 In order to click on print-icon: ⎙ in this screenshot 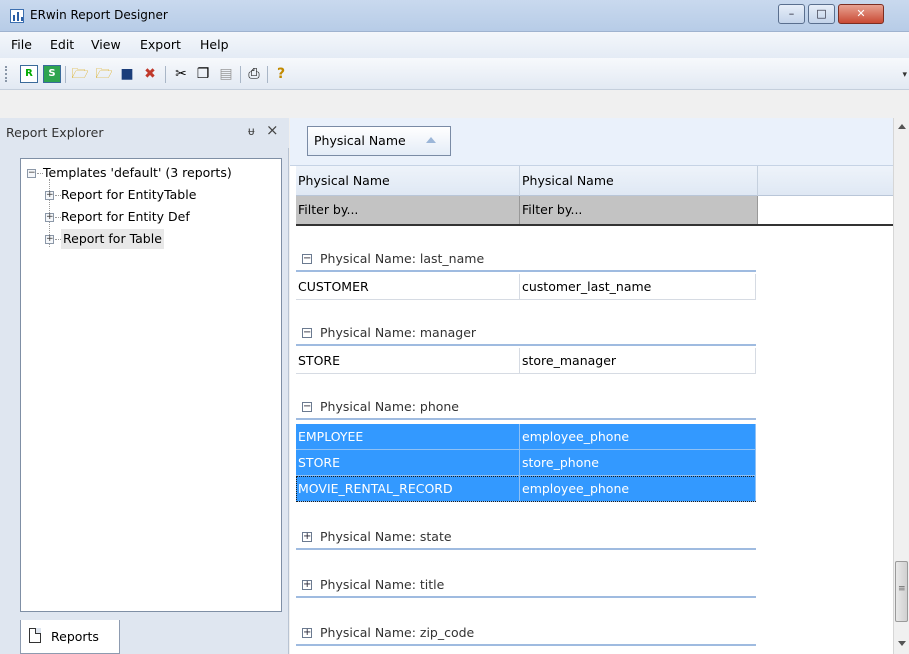, I will do `click(254, 74)`.